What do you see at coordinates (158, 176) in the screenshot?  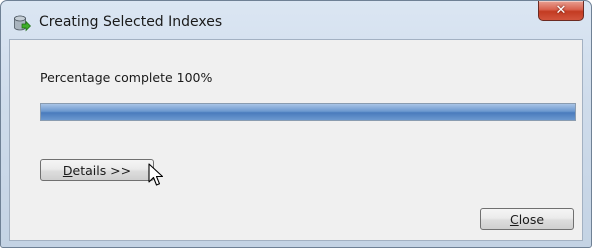 I see `mouse-cursor-icon` at bounding box center [158, 176].